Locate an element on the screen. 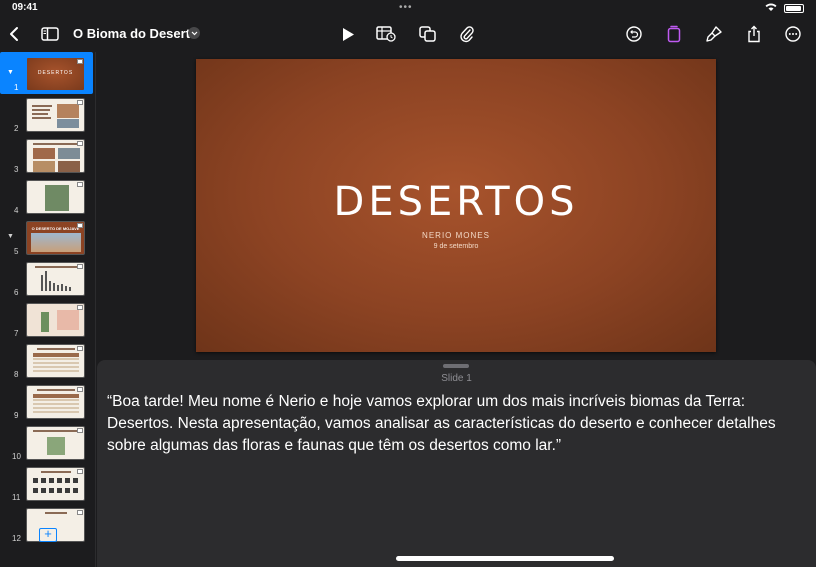 This screenshot has width=816, height=567. slide-author: NERIO MONES is located at coordinates (456, 235).